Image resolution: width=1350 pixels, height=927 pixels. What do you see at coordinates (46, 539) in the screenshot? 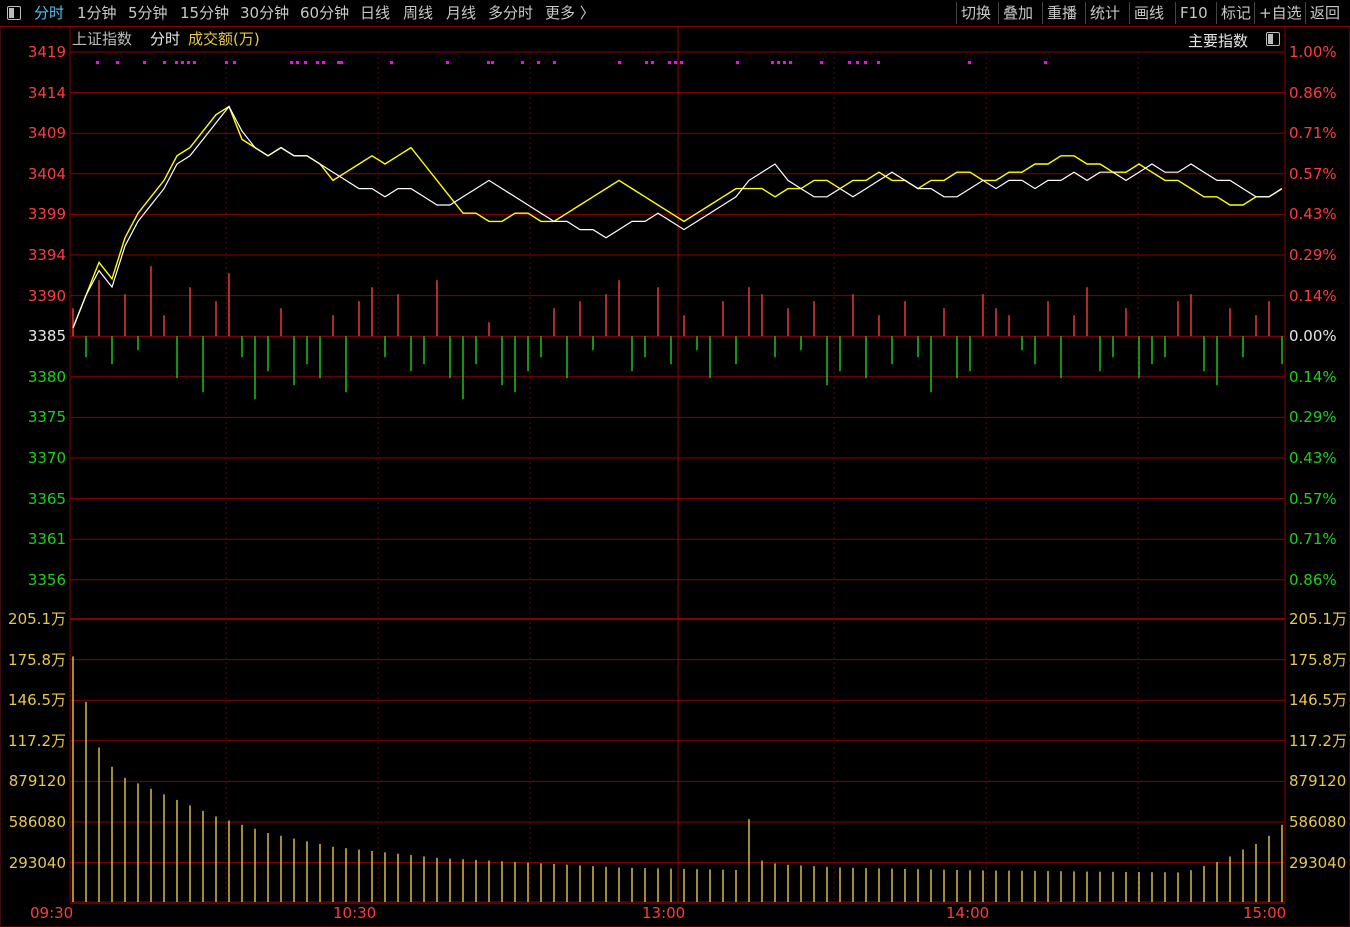
I see `price-tick-label: 3361` at bounding box center [46, 539].